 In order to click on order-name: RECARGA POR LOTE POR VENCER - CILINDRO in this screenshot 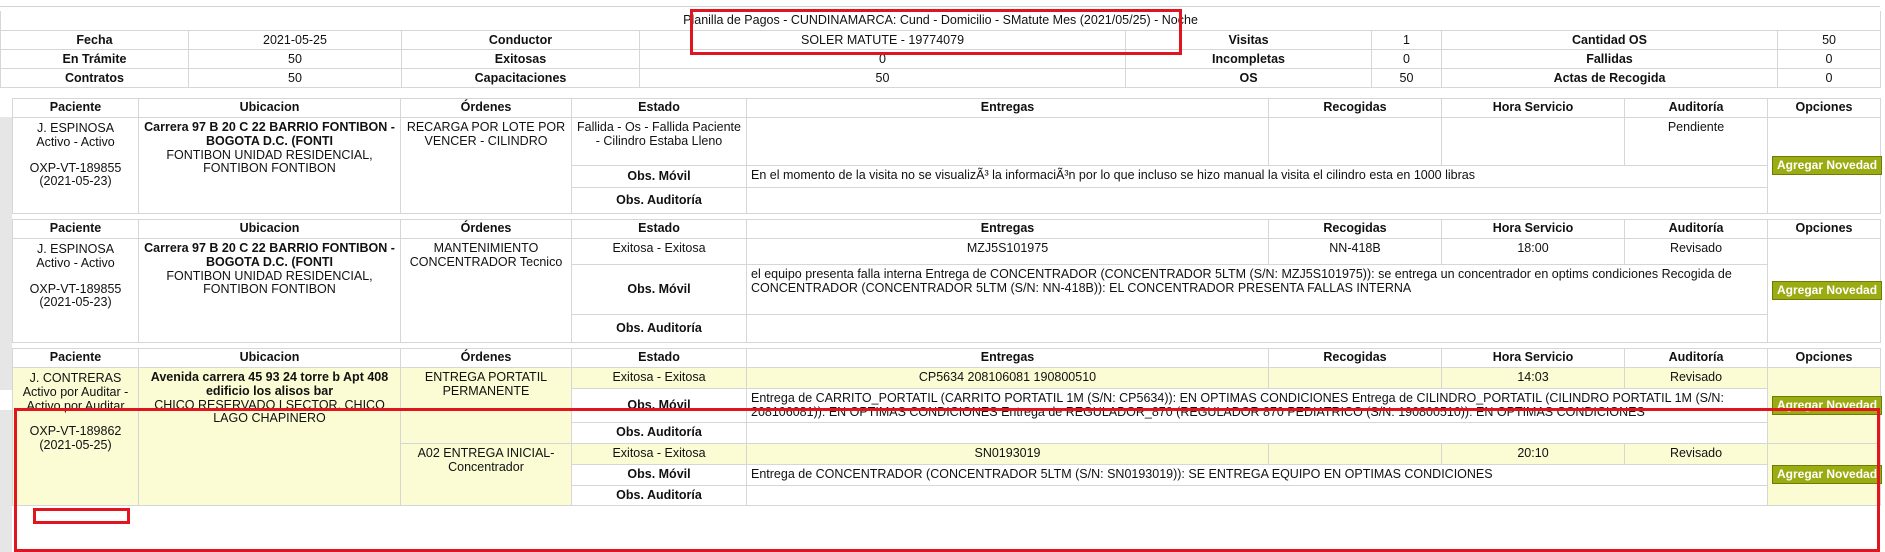, I will do `click(486, 165)`.